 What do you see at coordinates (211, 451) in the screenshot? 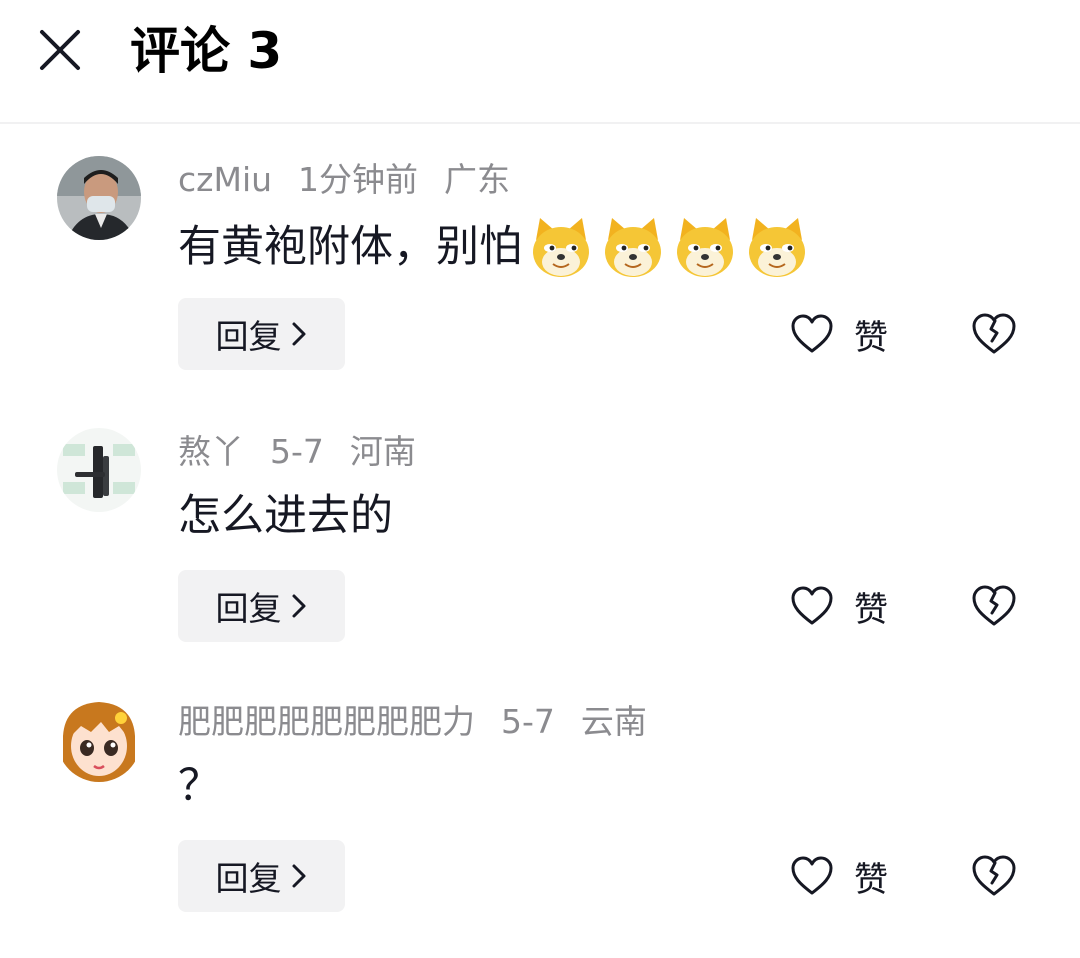
I see `comment-username: 熬丫` at bounding box center [211, 451].